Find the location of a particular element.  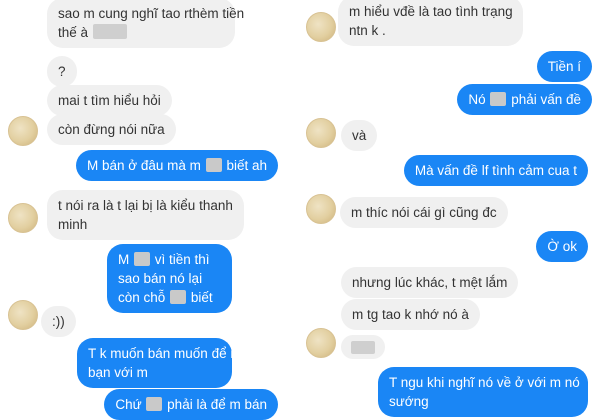

message-text: Chứ is located at coordinates (128, 404).